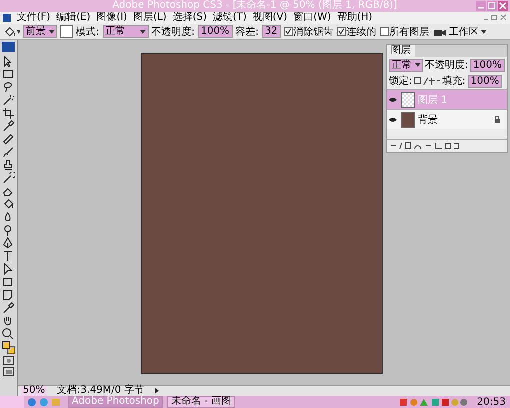 Image resolution: width=510 pixels, height=408 pixels. Describe the element at coordinates (433, 100) in the screenshot. I see `layer-name: 图层 1` at that location.